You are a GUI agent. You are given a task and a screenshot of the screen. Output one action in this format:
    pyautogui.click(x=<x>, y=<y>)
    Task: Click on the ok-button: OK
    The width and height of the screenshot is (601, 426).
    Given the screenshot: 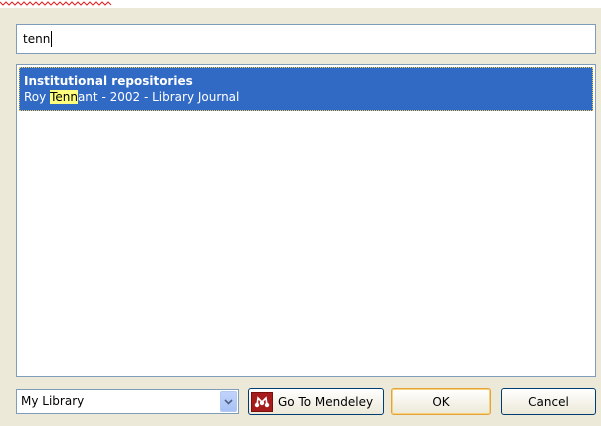 What is the action you would take?
    pyautogui.click(x=441, y=401)
    